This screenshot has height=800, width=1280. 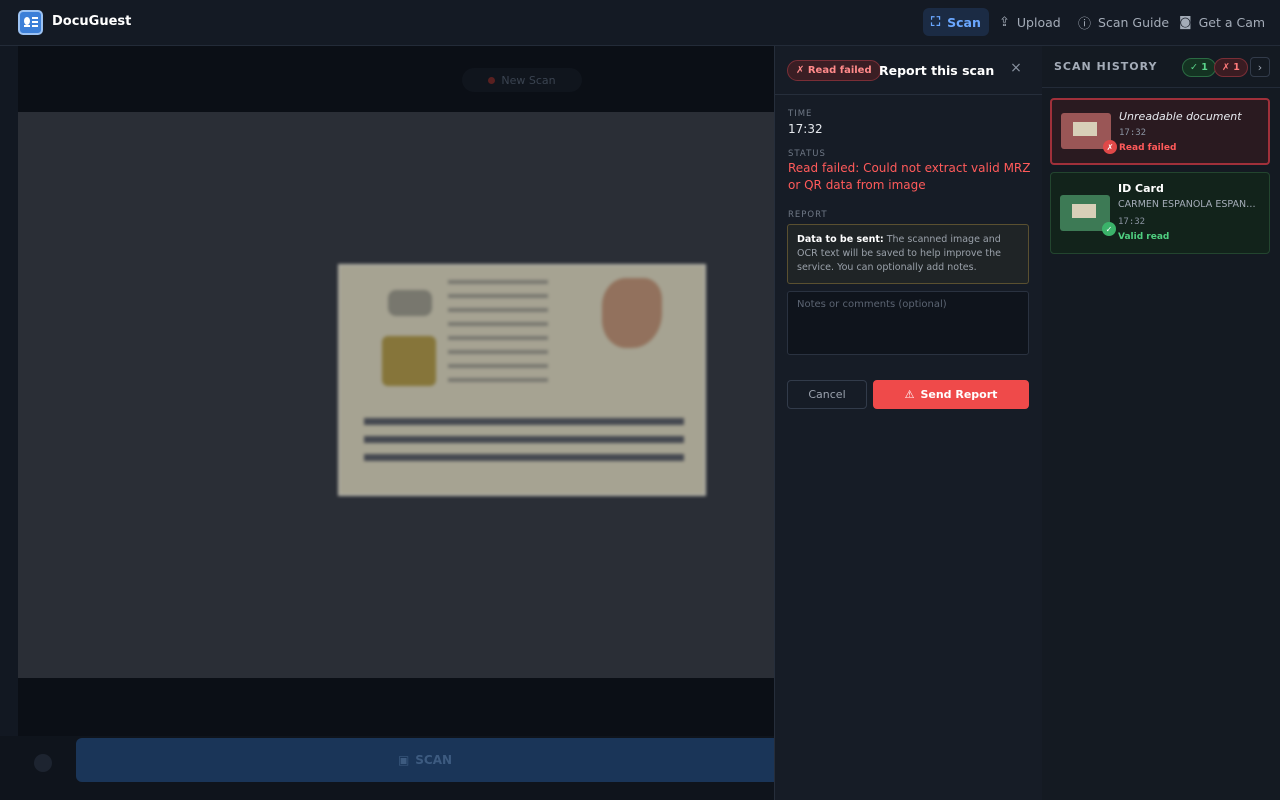 What do you see at coordinates (964, 22) in the screenshot?
I see `nav-scan-label: Scan` at bounding box center [964, 22].